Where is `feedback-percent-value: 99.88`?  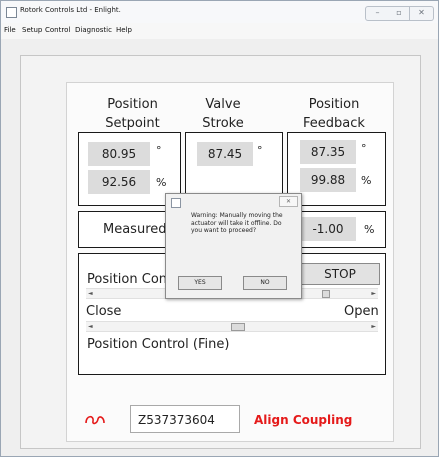 feedback-percent-value: 99.88 is located at coordinates (328, 180).